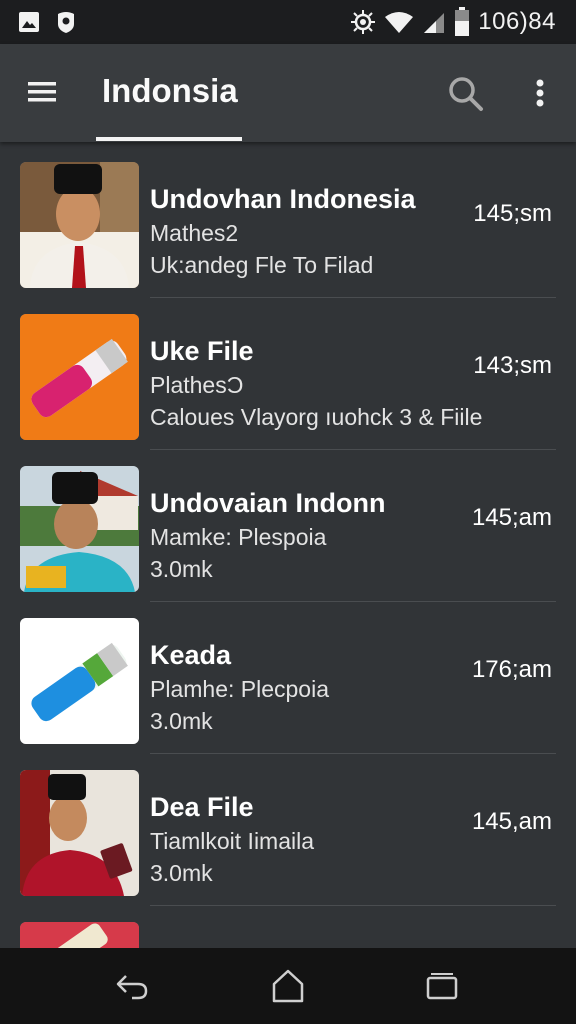 This screenshot has width=576, height=1024. I want to click on status-bar: 106)84, so click(288, 22).